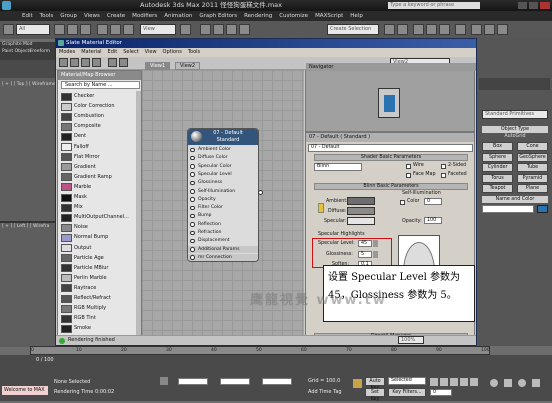  What do you see at coordinates (418, 29) in the screenshot?
I see `layer-icon` at bounding box center [418, 29].